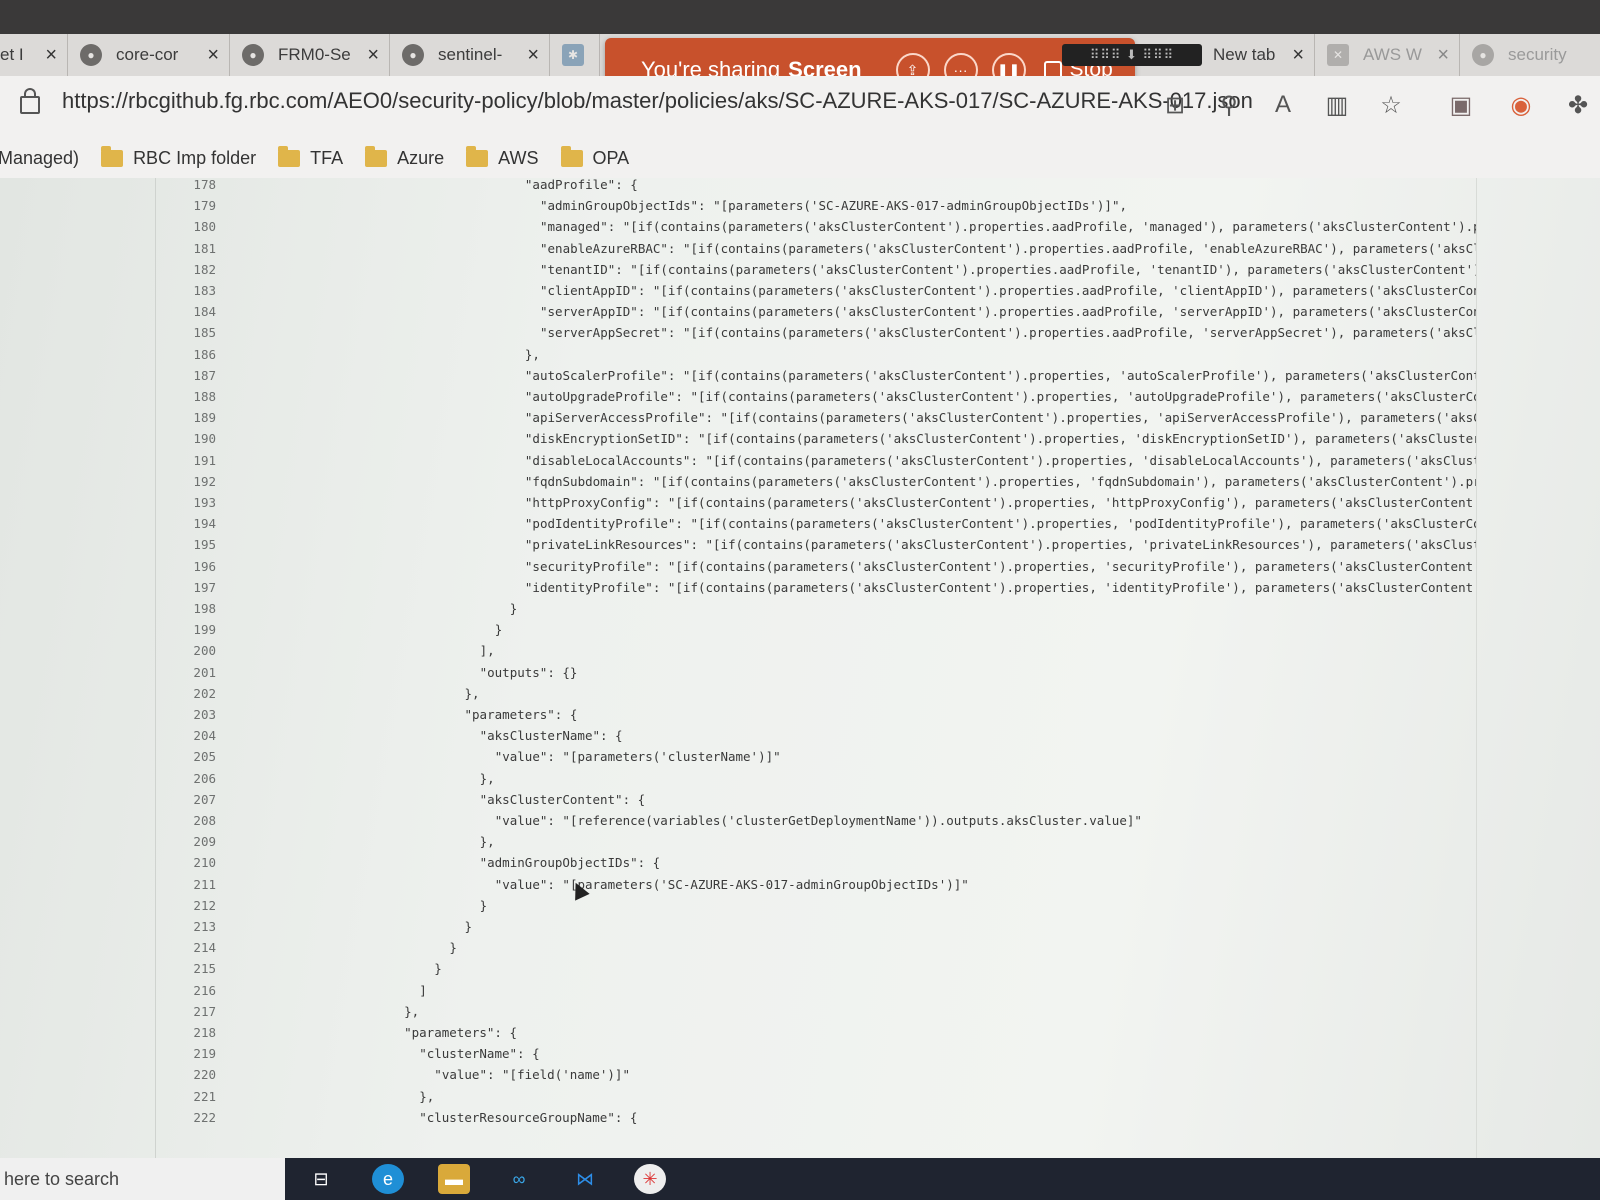 This screenshot has width=1600, height=1200. What do you see at coordinates (1521, 105) in the screenshot?
I see `profile-icon: ◉` at bounding box center [1521, 105].